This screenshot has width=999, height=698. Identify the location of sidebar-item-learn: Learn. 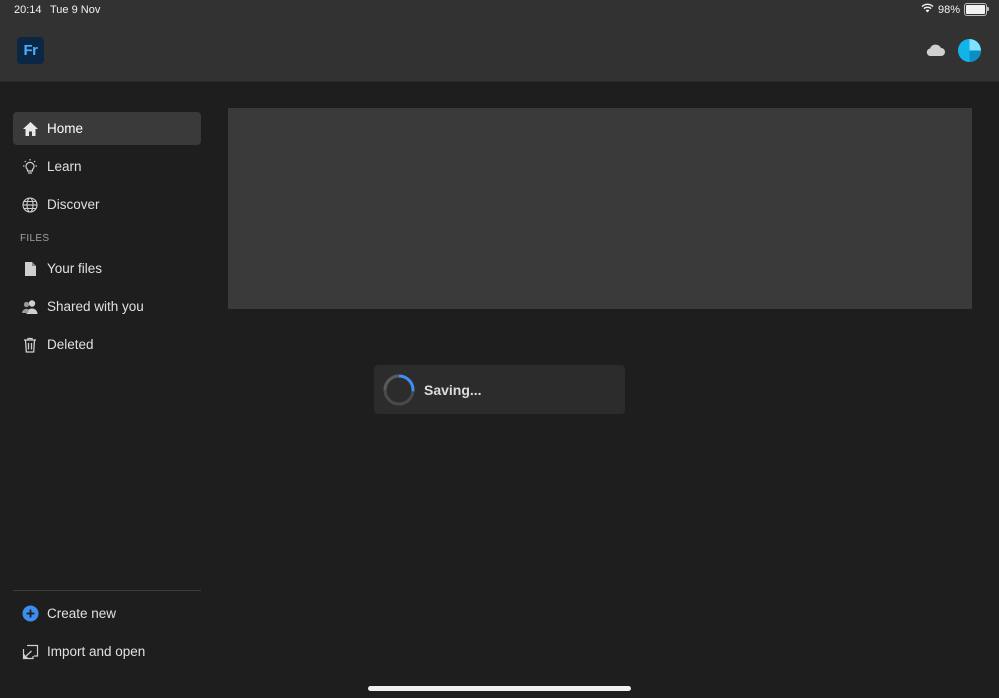
(107, 166).